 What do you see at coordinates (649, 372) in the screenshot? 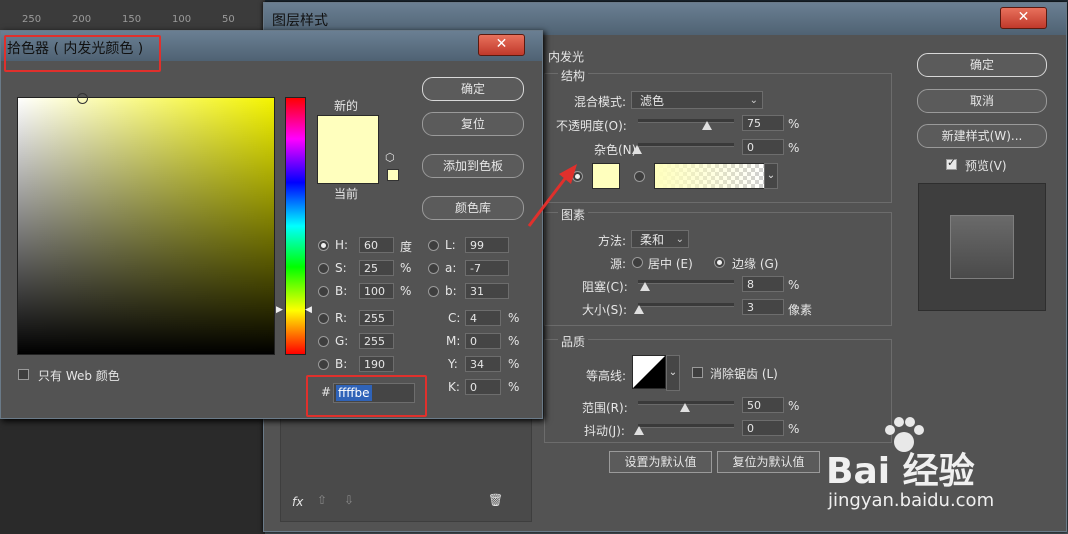
I see `contour-preview` at bounding box center [649, 372].